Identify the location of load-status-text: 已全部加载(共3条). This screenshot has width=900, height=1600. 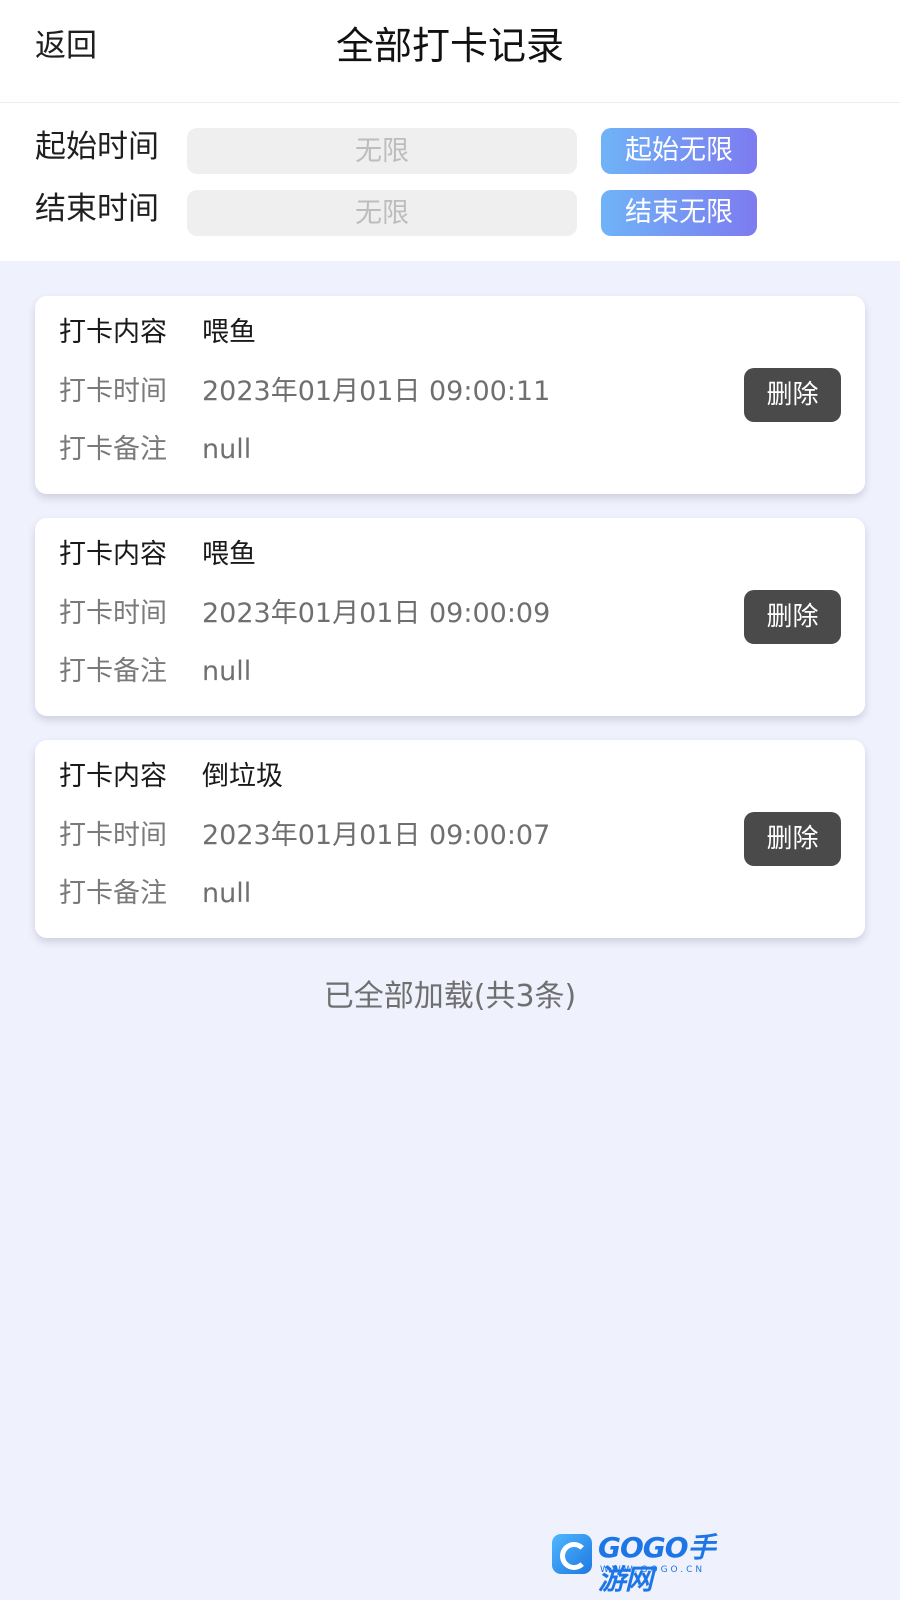
(450, 996).